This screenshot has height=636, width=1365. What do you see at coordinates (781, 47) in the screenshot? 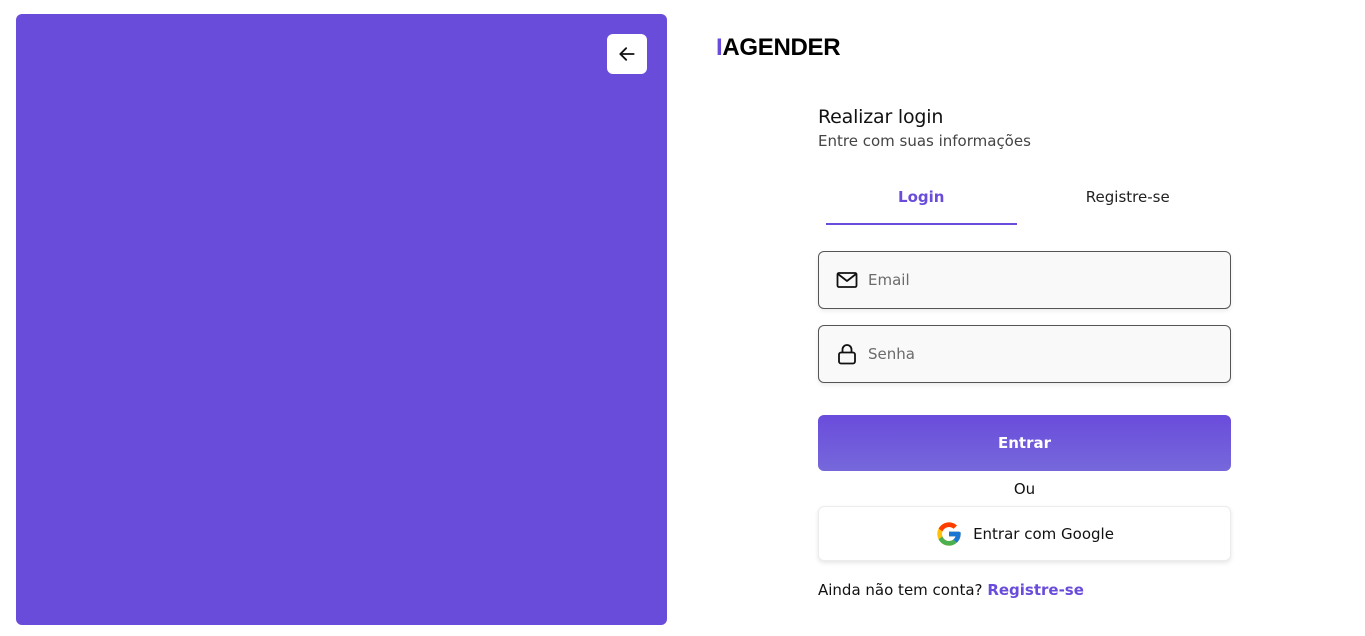
I see `logo-text: AGENDER` at bounding box center [781, 47].